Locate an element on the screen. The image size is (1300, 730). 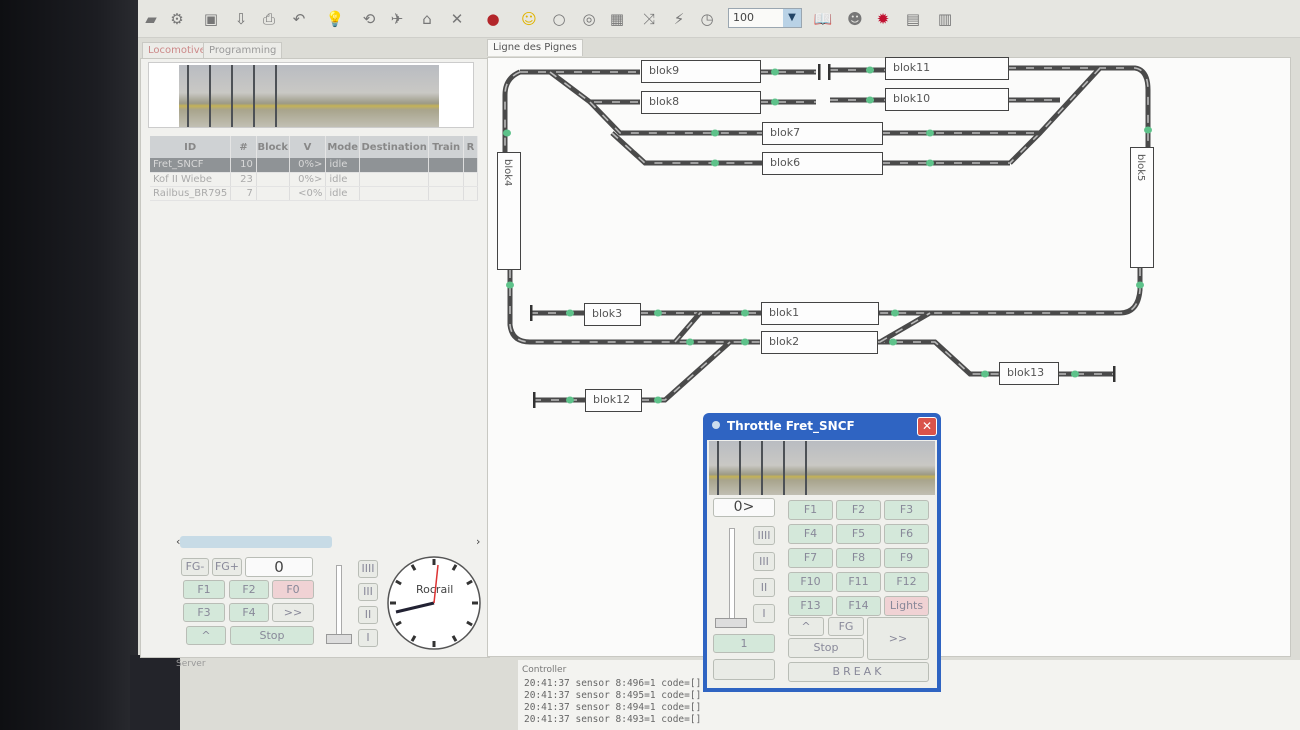
speed-slider-handle is located at coordinates (731, 623).